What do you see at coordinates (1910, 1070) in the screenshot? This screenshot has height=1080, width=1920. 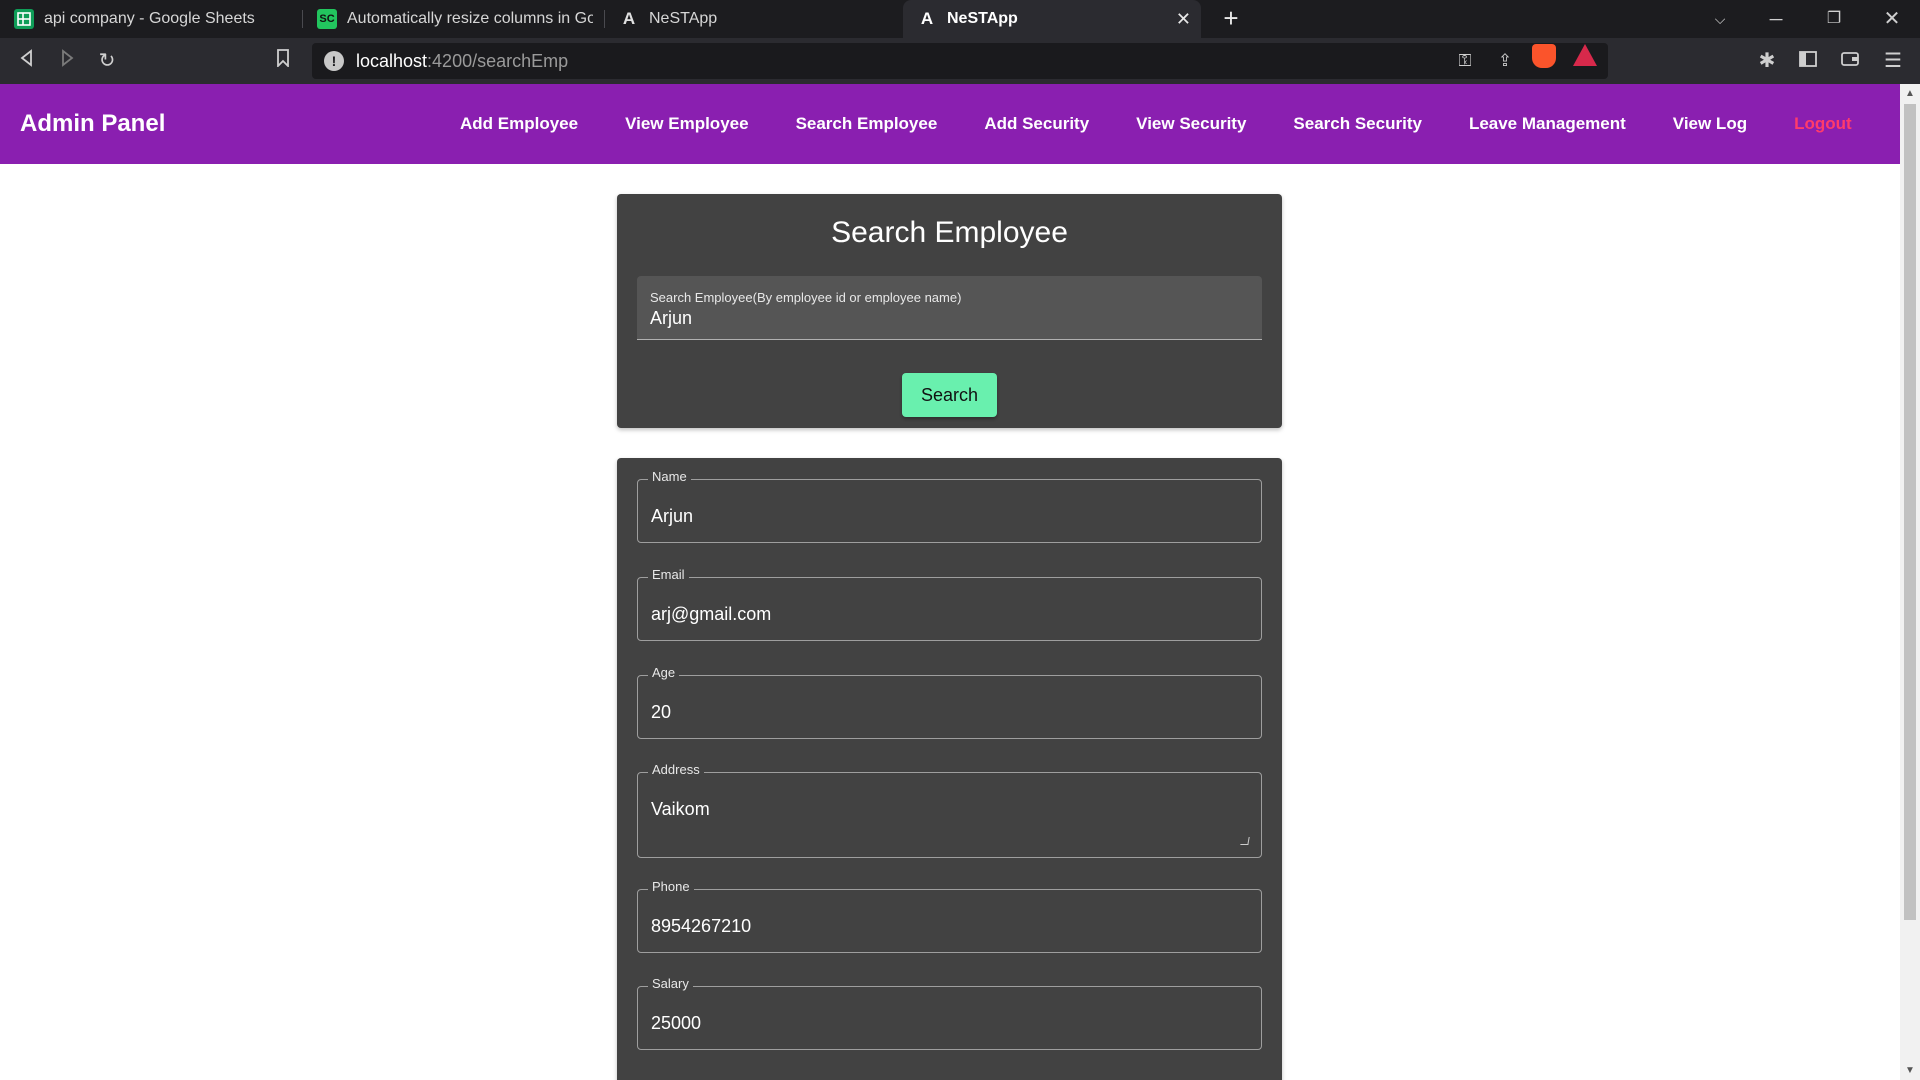 I see `scroll-down-arrow-icon: ▼` at bounding box center [1910, 1070].